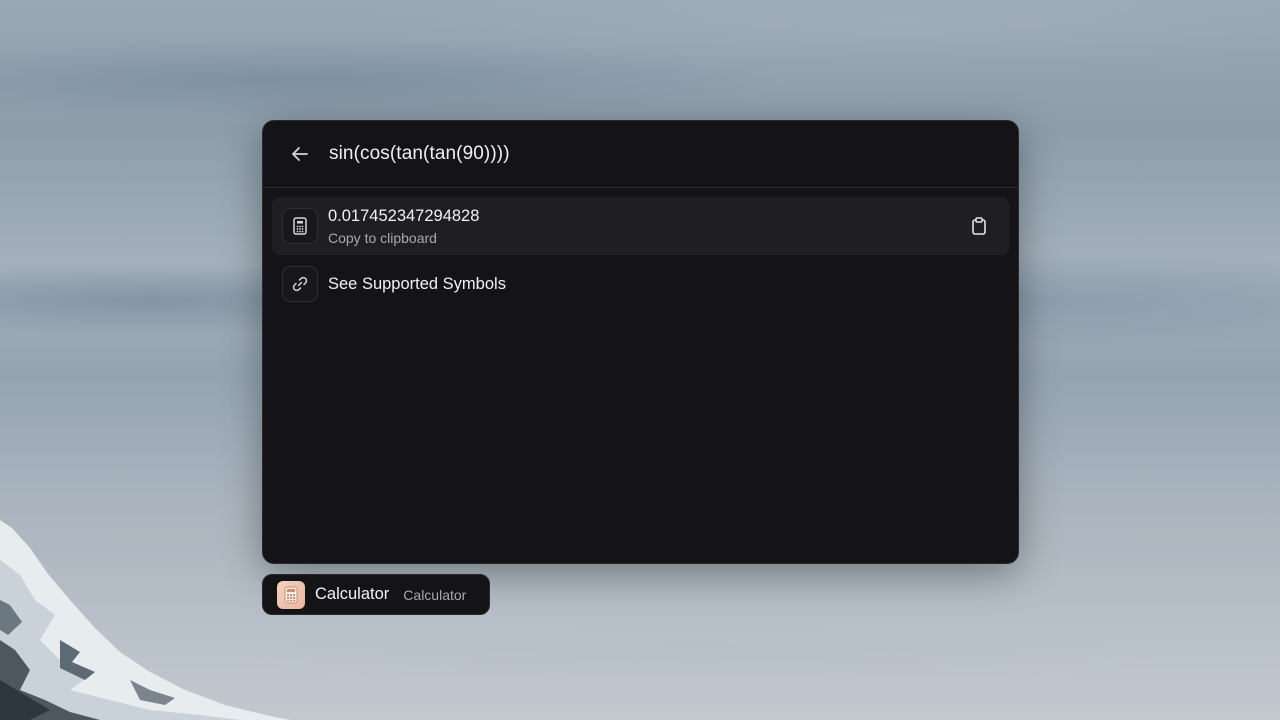  What do you see at coordinates (640, 154) in the screenshot?
I see `search-bar: sin(cos(tan(tan(90))))` at bounding box center [640, 154].